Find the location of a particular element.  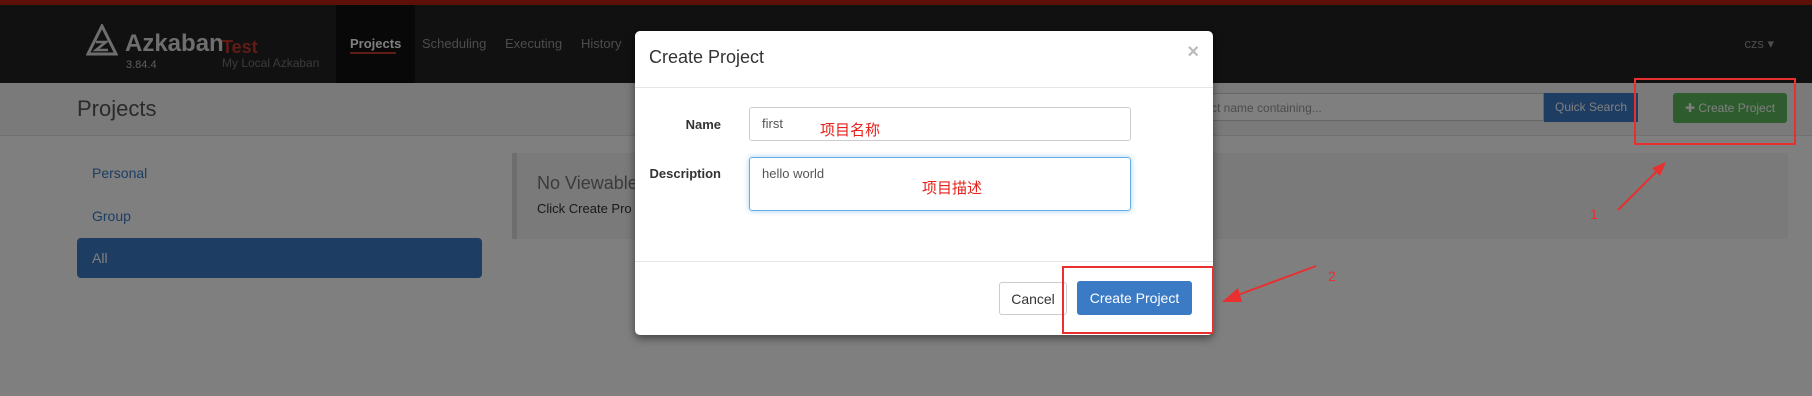

annotation-step-1: 1 is located at coordinates (1594, 214).